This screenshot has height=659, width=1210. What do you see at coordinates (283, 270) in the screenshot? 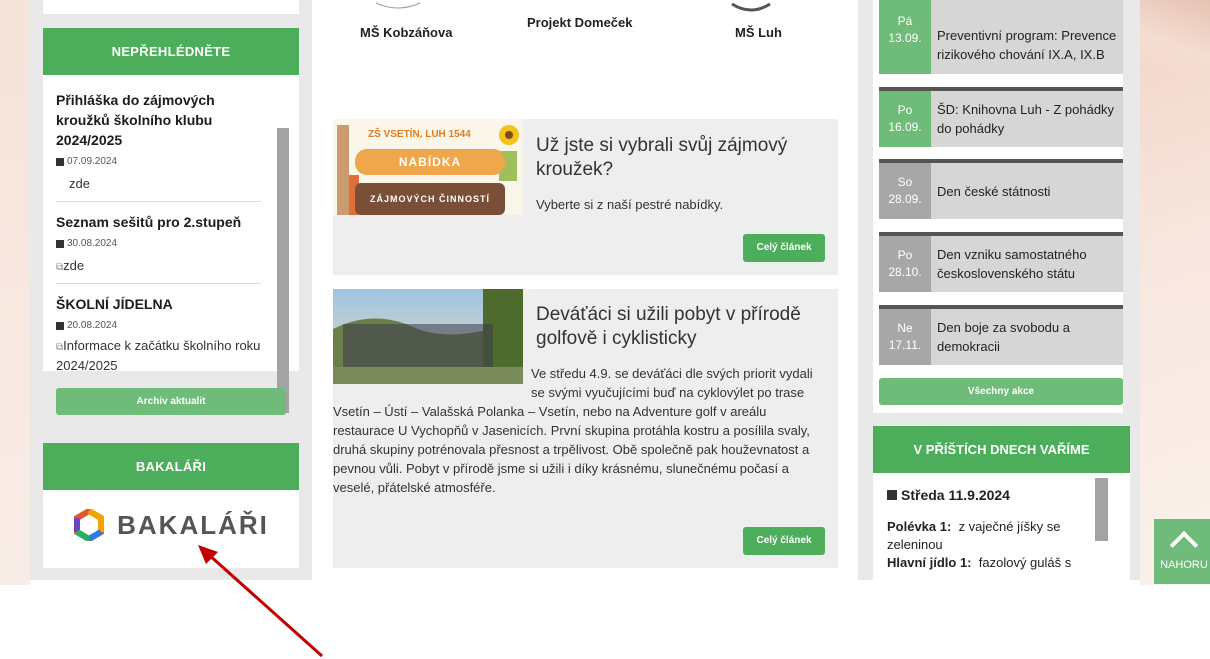
I see `news-scrollbar` at bounding box center [283, 270].